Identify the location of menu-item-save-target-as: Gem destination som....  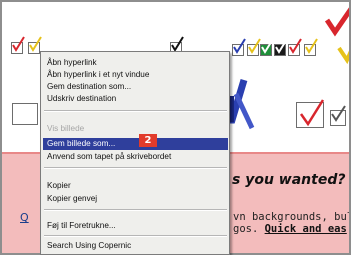
(135, 87).